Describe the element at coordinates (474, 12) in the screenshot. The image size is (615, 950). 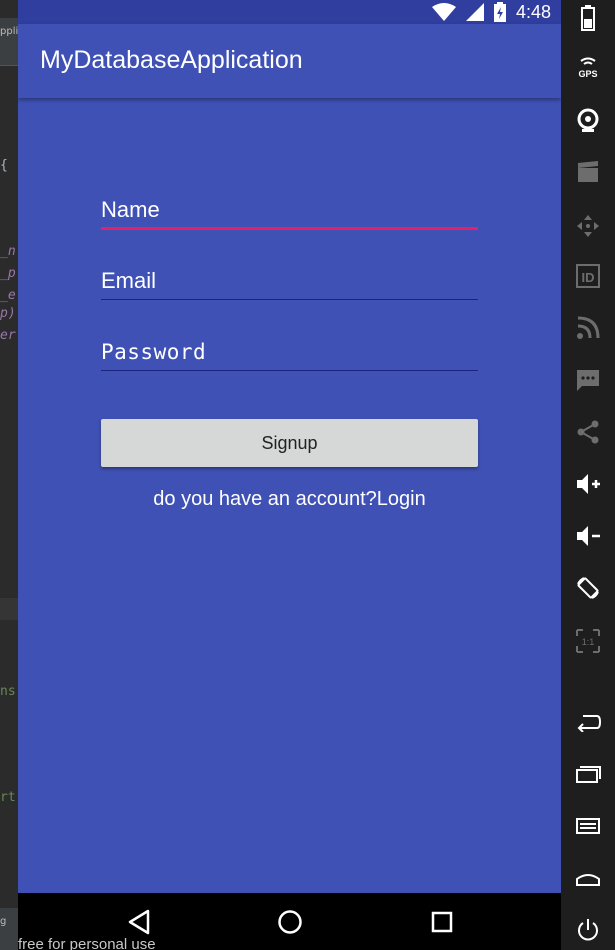
I see `signal-icon` at that location.